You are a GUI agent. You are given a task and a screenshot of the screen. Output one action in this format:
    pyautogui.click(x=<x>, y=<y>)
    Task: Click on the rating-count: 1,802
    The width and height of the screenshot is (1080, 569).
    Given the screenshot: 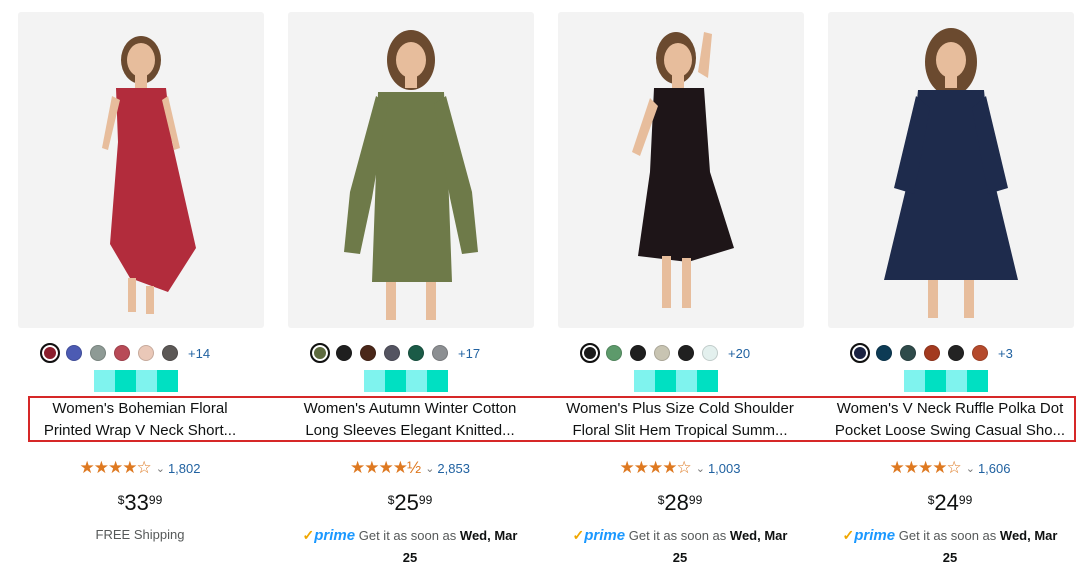 What is the action you would take?
    pyautogui.click(x=184, y=468)
    